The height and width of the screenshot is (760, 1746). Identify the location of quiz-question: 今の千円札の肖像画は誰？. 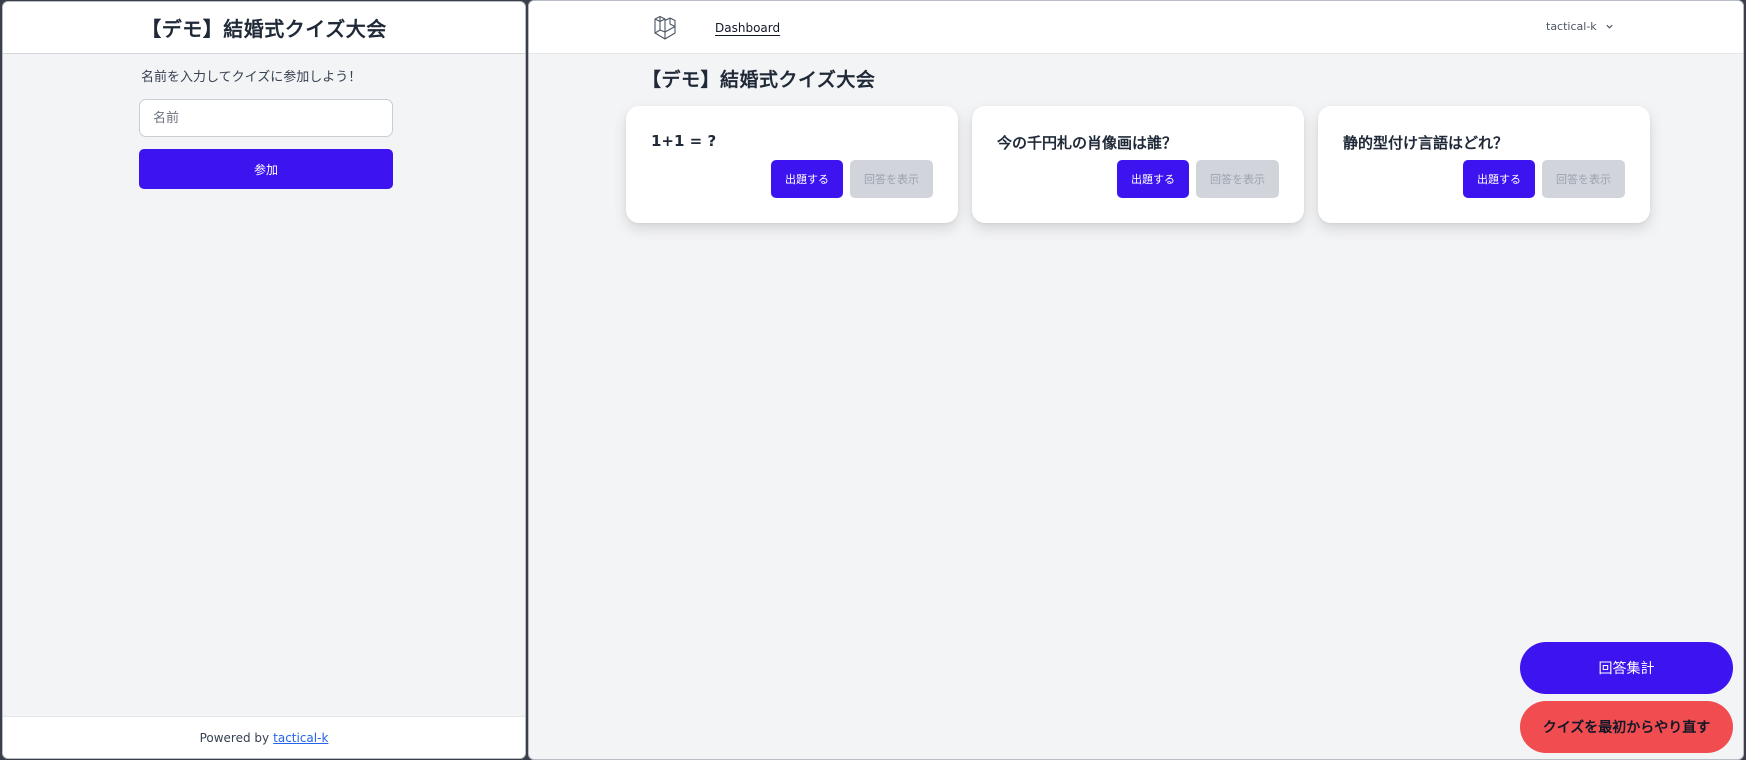
(1087, 143).